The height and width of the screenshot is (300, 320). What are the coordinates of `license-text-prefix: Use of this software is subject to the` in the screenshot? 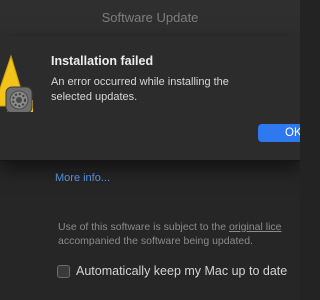 It's located at (143, 227).